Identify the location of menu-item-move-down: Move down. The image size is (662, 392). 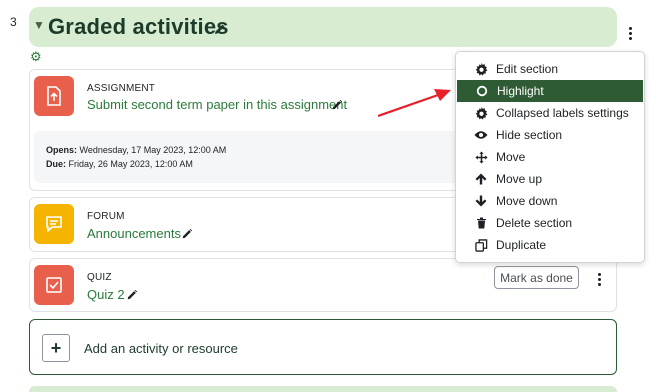
(550, 201).